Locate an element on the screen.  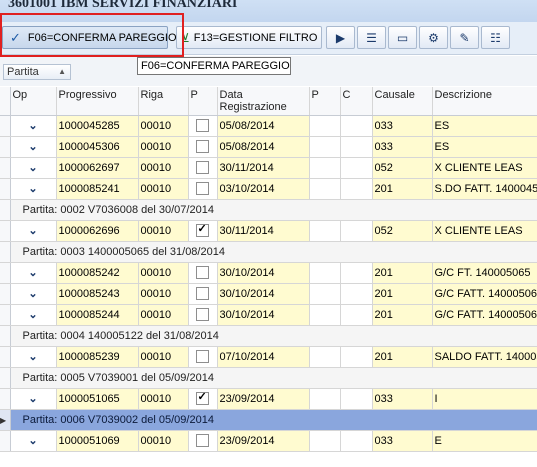
magic-button: ✎ is located at coordinates (464, 37).